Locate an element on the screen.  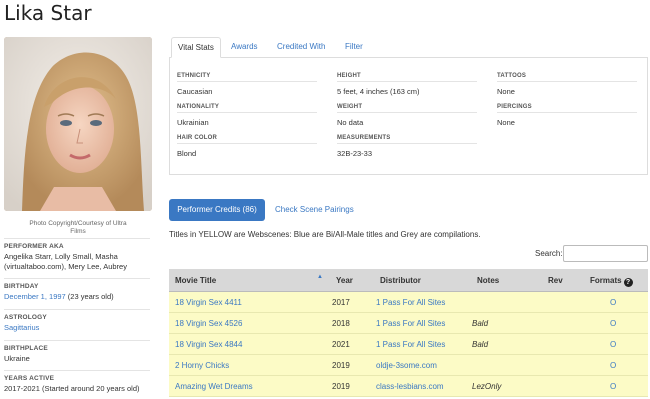
nationality-value: Ukrainian is located at coordinates (193, 122).